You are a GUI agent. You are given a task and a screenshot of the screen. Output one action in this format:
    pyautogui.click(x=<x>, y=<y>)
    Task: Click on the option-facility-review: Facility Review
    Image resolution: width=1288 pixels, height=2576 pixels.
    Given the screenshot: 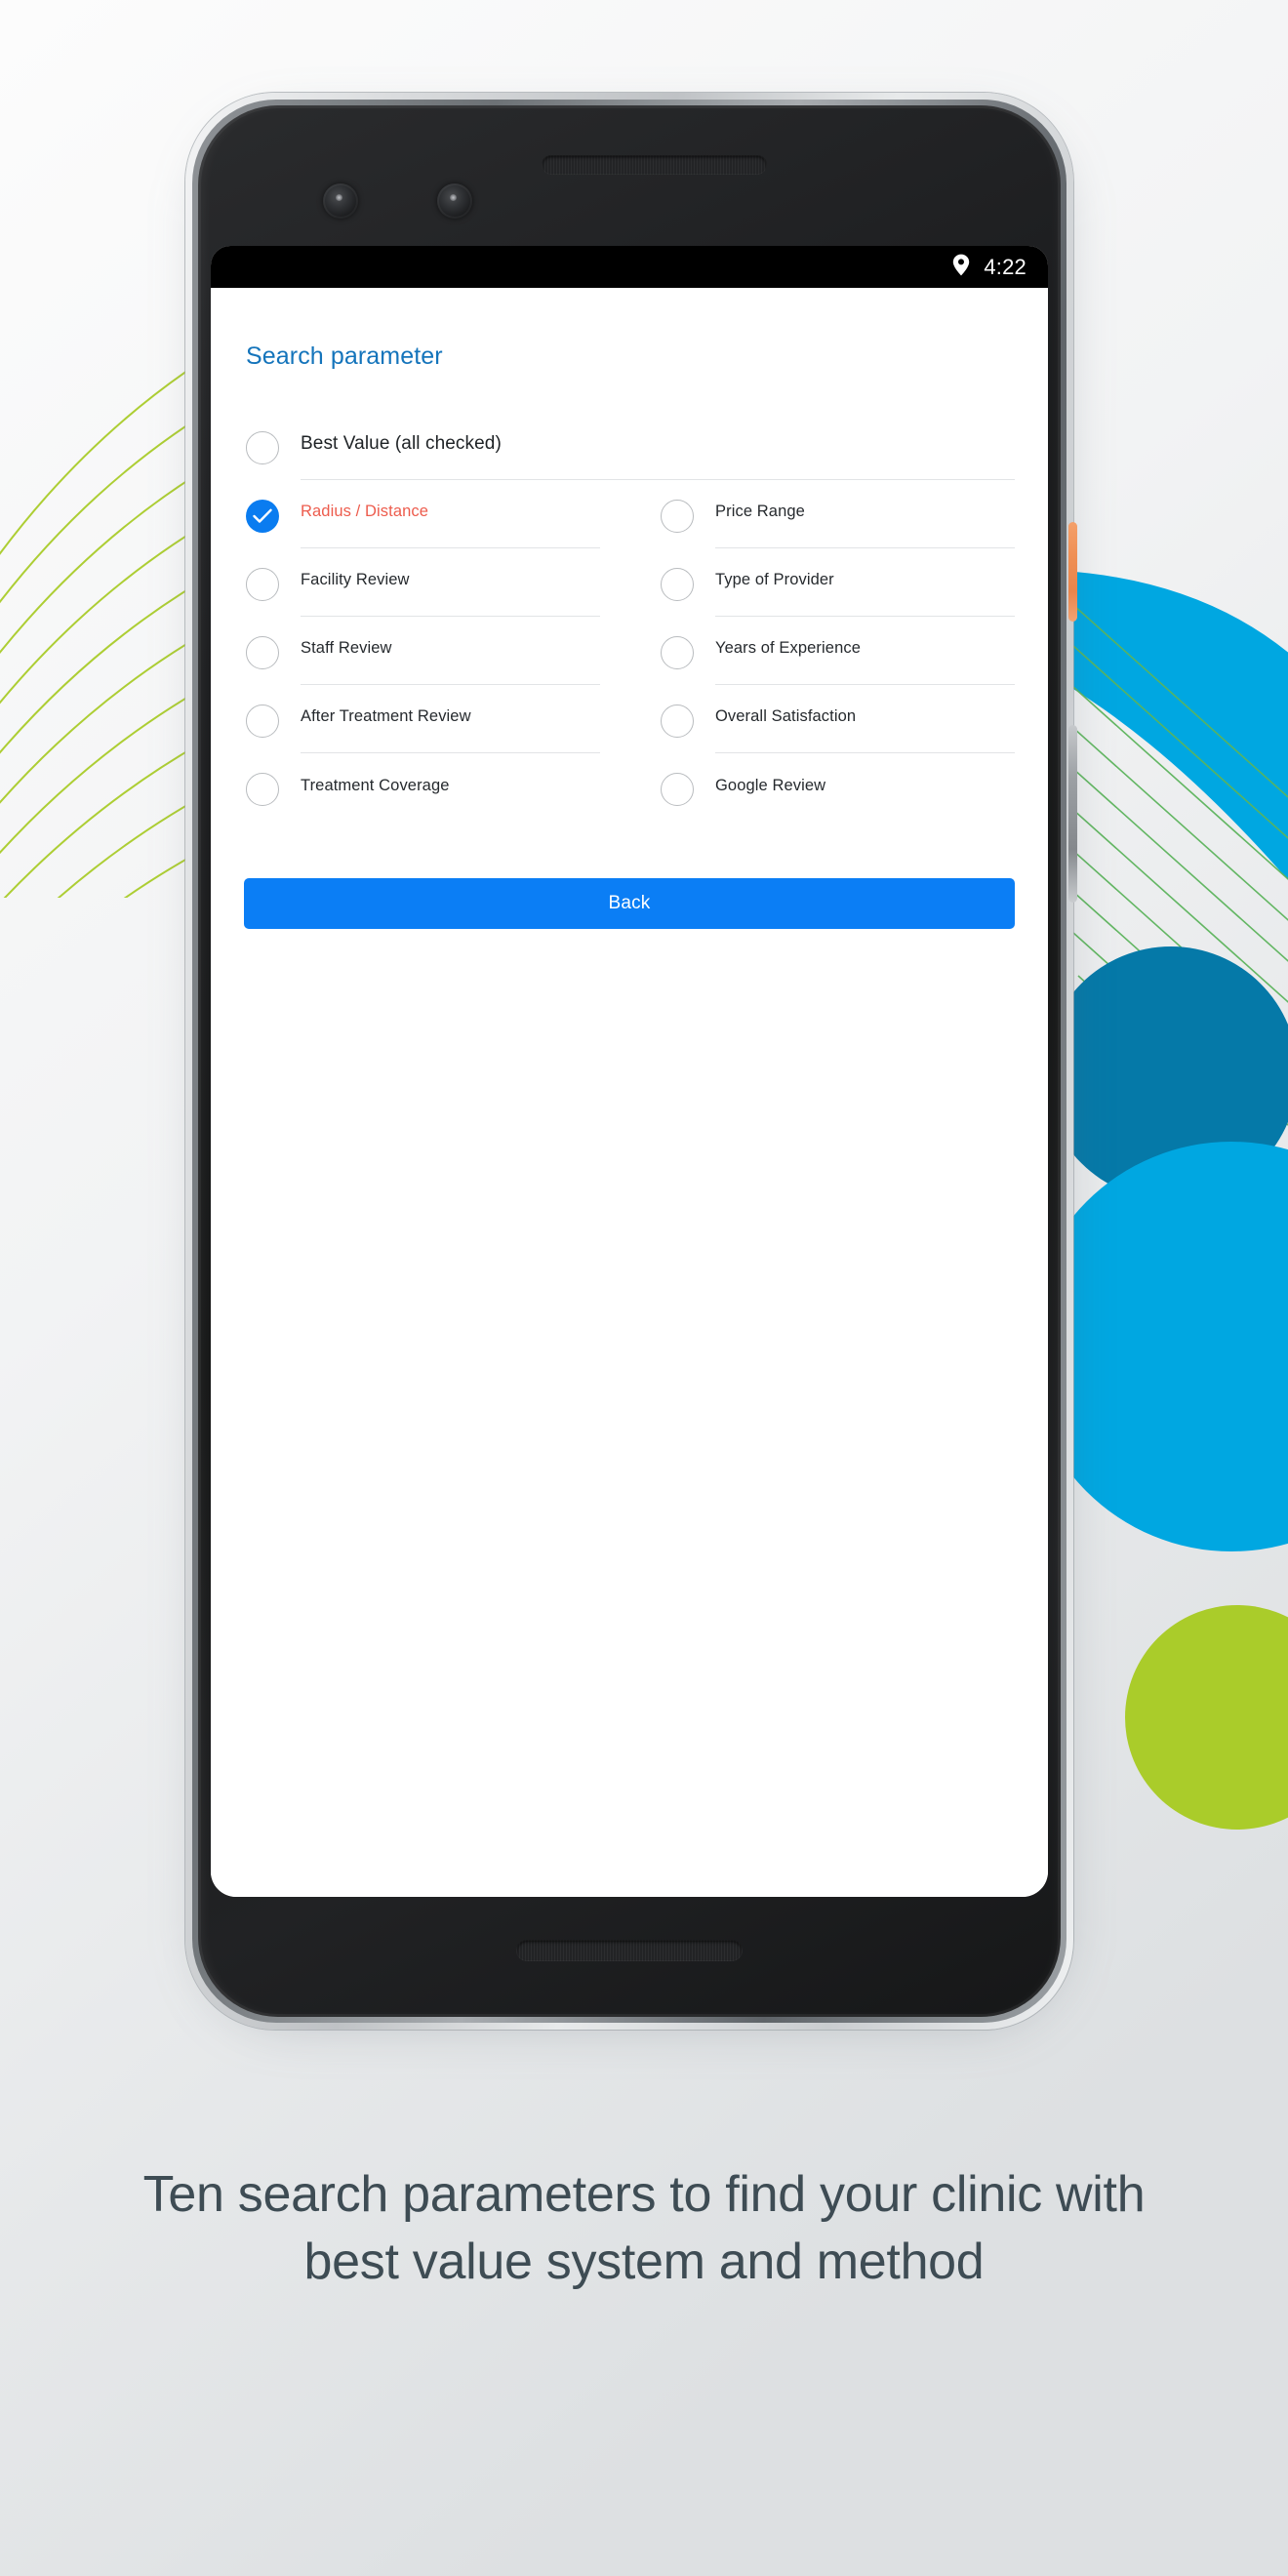 What is the action you would take?
    pyautogui.click(x=423, y=596)
    